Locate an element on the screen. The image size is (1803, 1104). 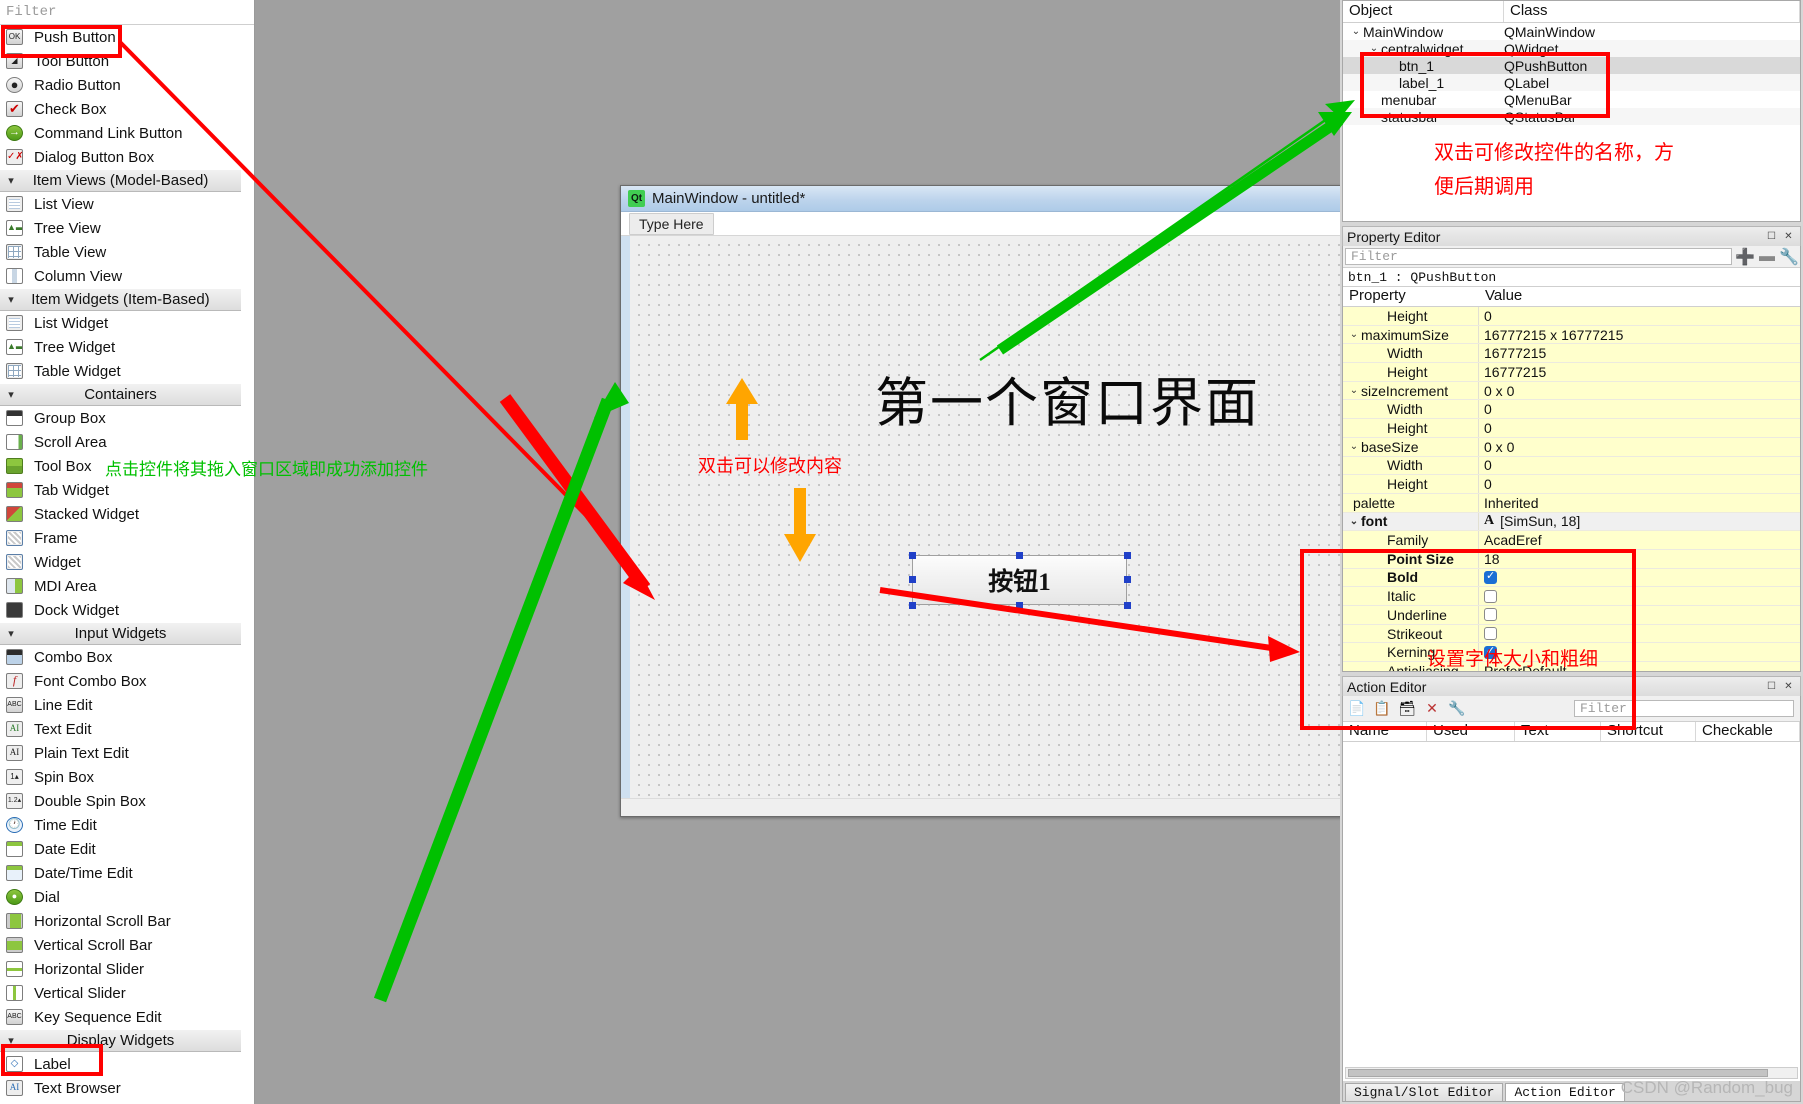
scrollbar-thumb is located at coordinates (1558, 1073).